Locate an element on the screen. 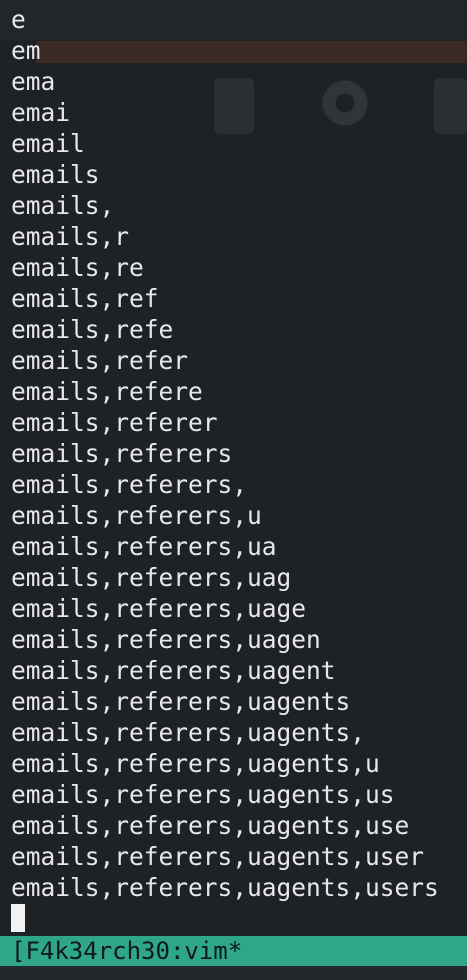  terminal-line: e is located at coordinates (18, 19).